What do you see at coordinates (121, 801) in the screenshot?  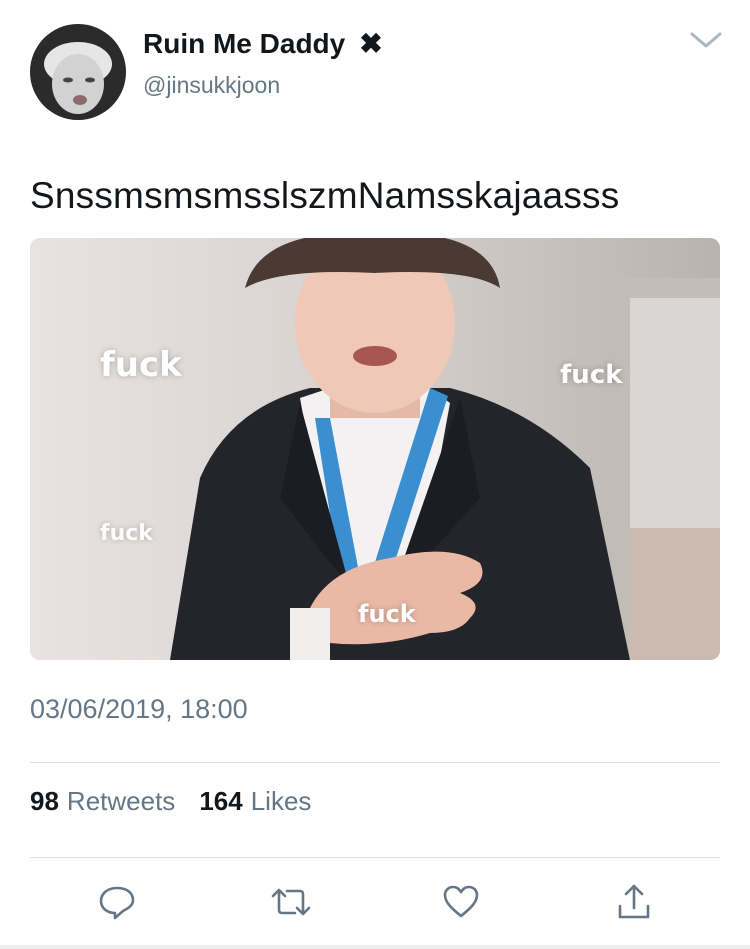 I see `retweets-label: Retweets` at bounding box center [121, 801].